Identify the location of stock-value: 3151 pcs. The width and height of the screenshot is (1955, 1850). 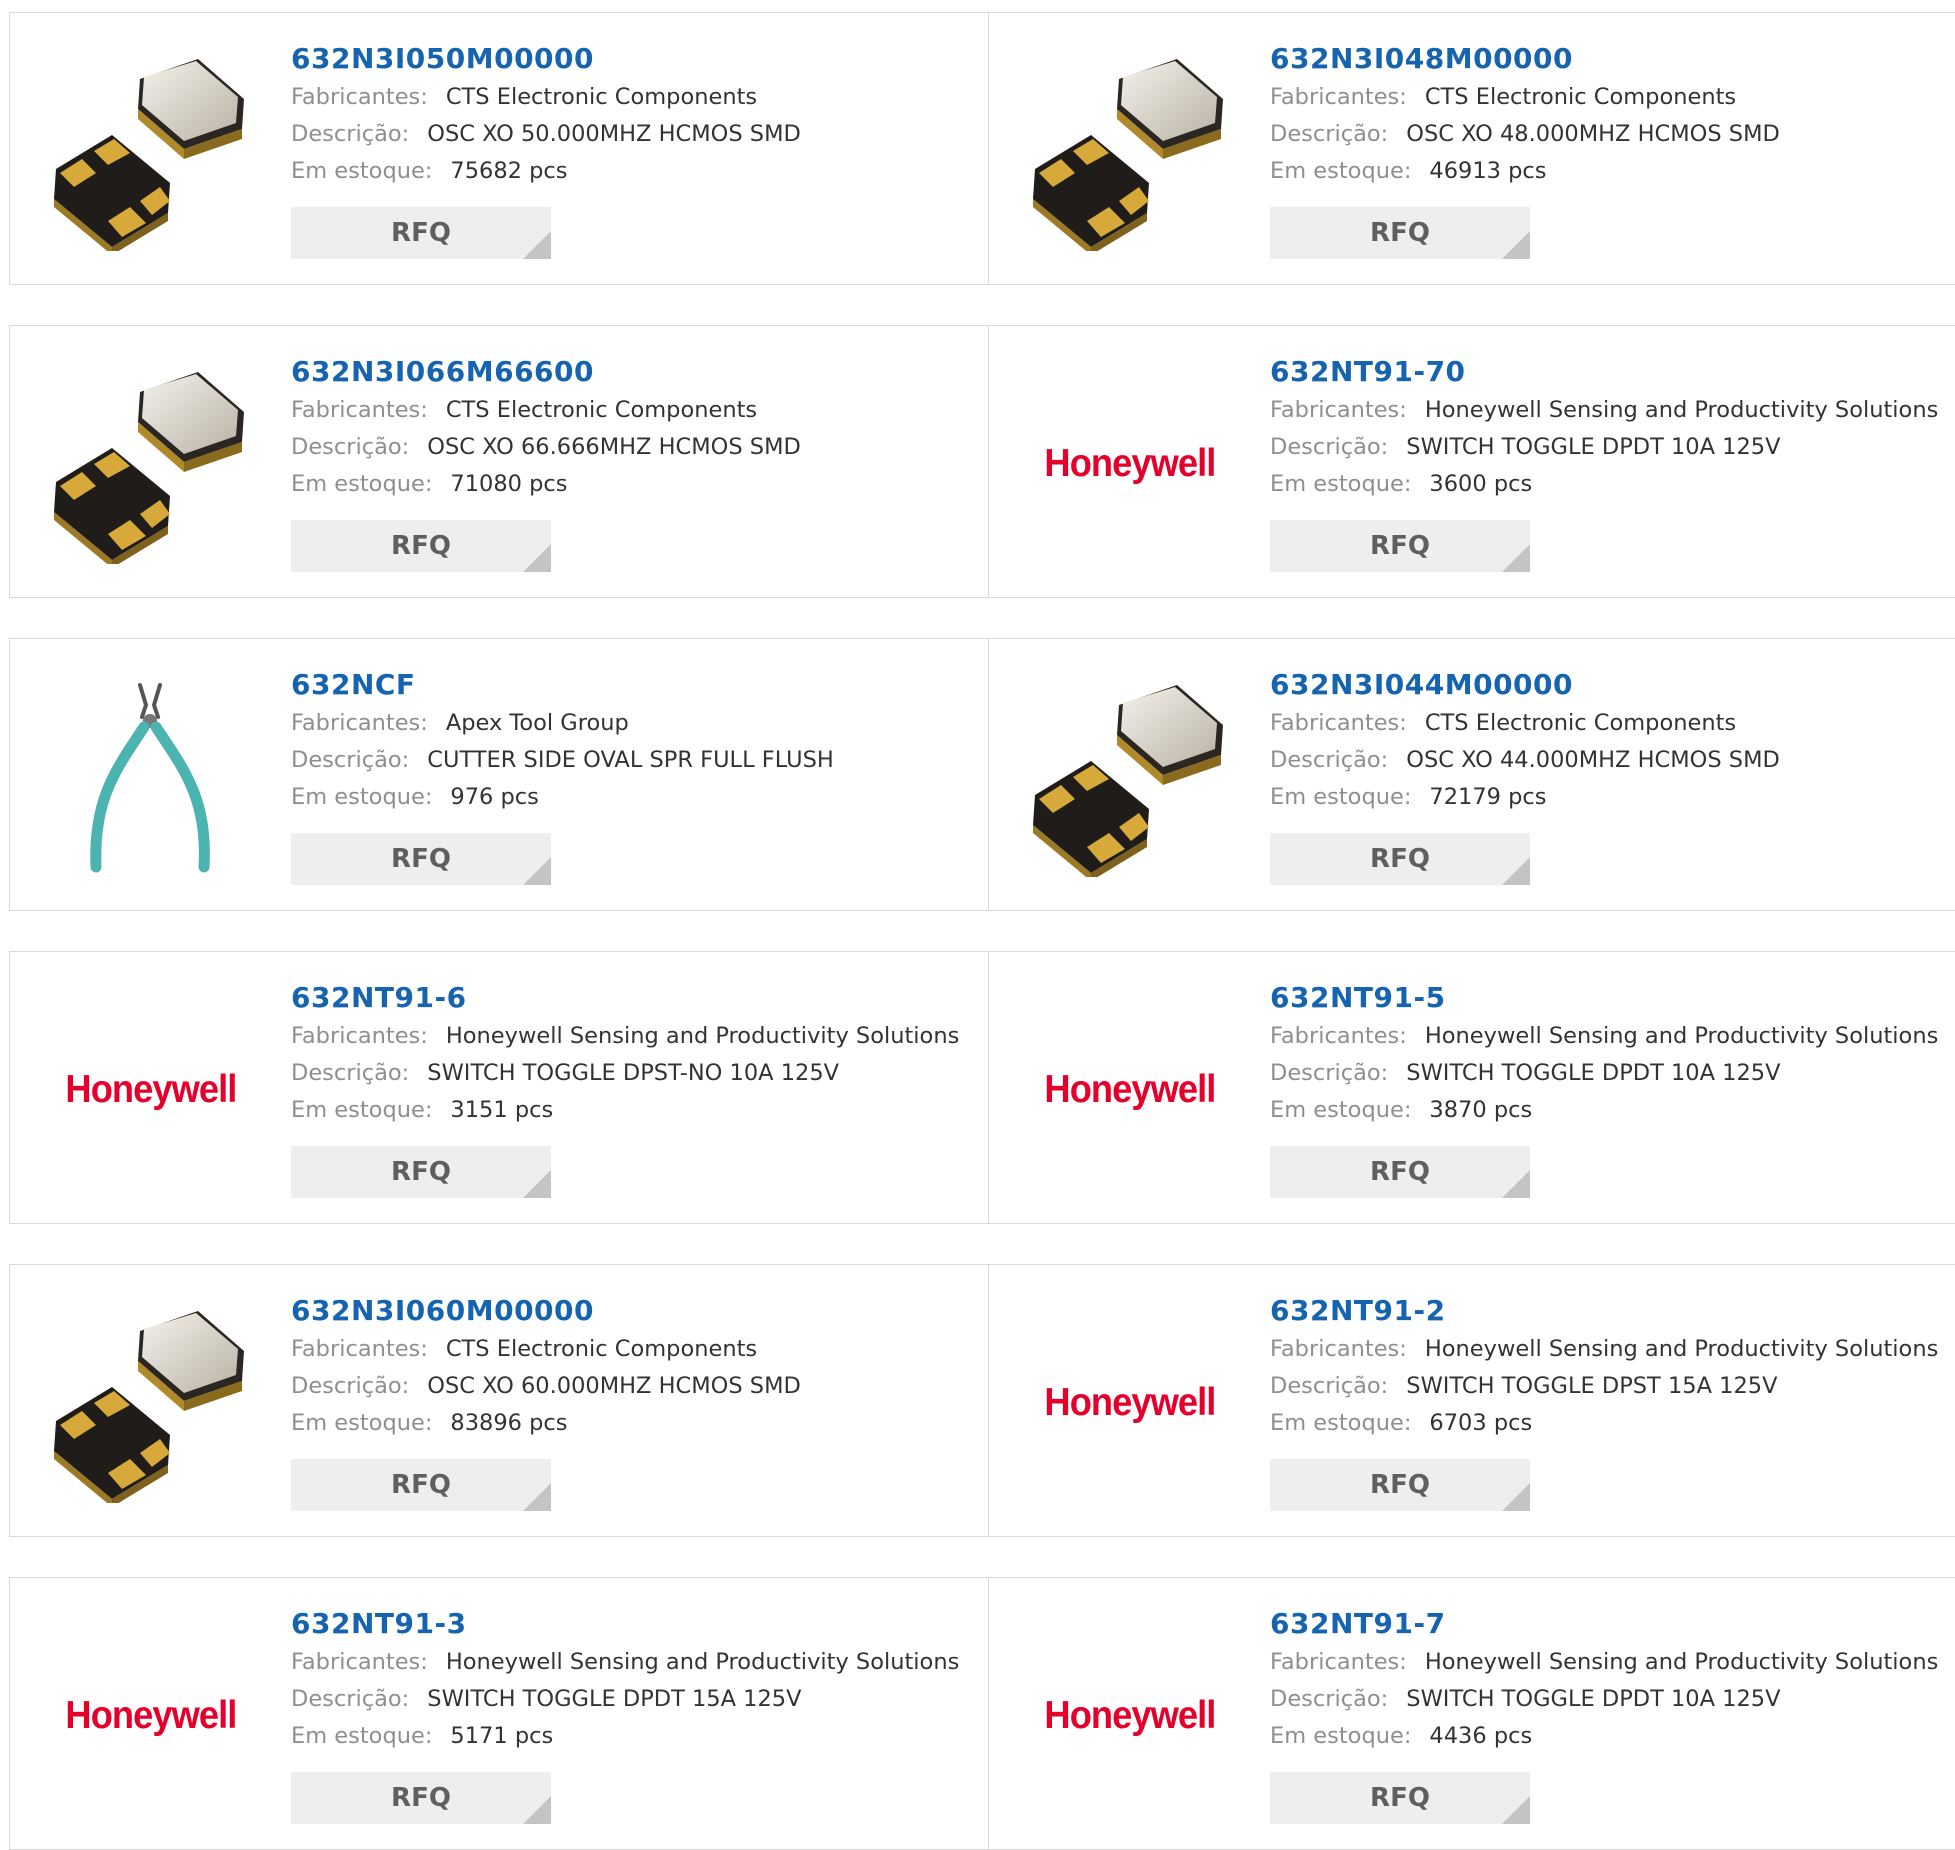
(502, 1110).